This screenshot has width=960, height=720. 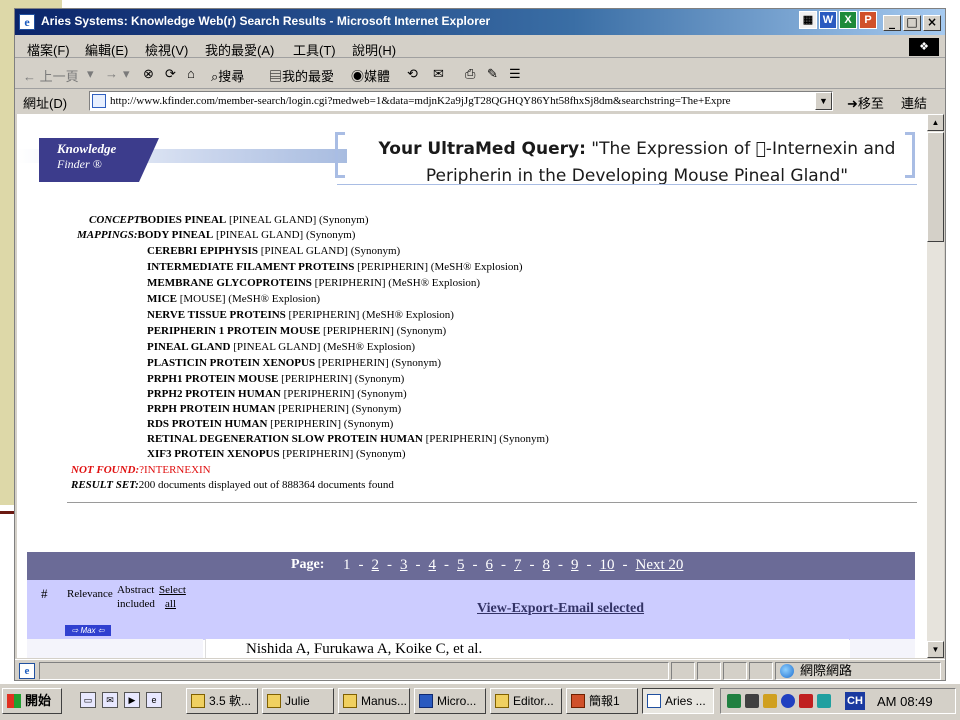 What do you see at coordinates (912, 23) in the screenshot?
I see `maximize-button: □` at bounding box center [912, 23].